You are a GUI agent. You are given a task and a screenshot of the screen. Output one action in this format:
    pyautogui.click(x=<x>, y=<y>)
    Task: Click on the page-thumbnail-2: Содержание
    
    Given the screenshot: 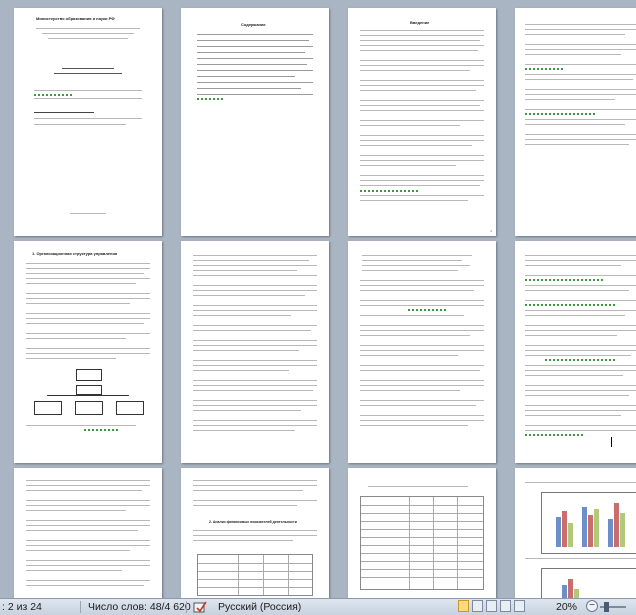 What is the action you would take?
    pyautogui.click(x=255, y=122)
    